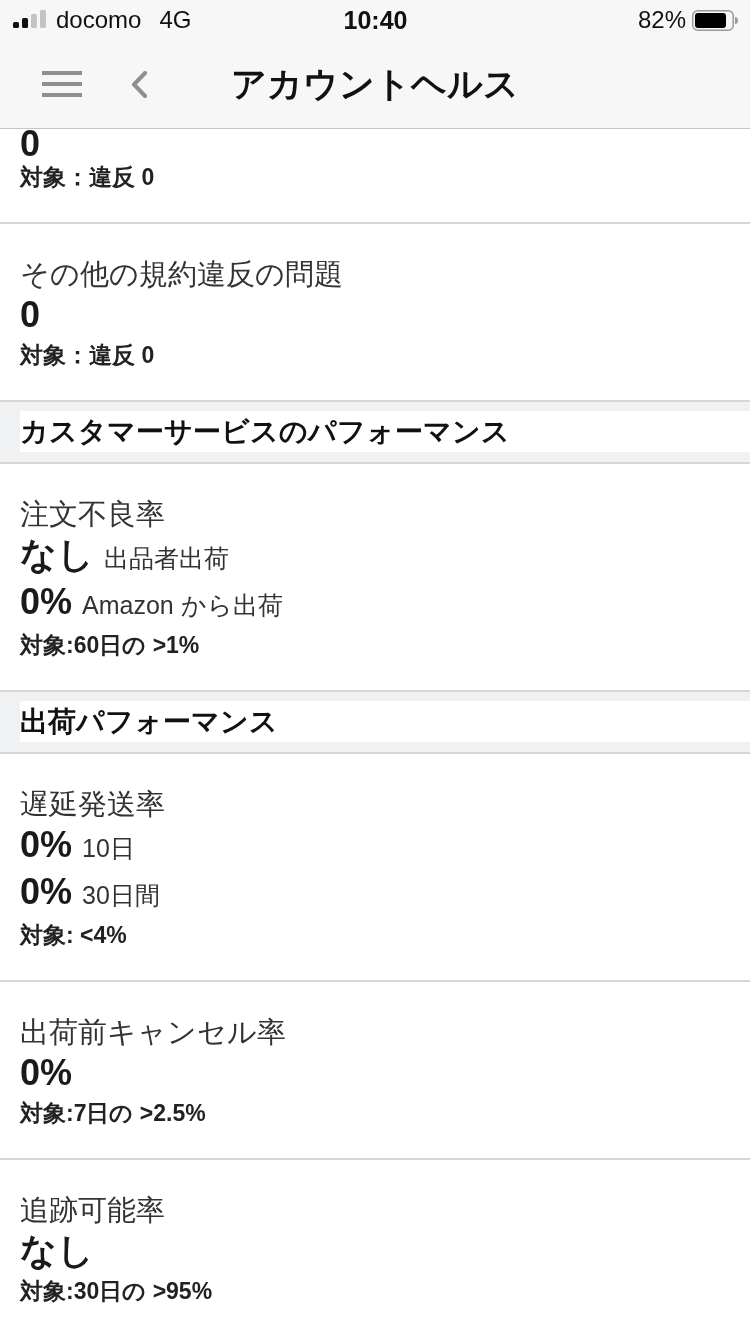 This screenshot has height=1334, width=750. I want to click on metric-target: 対象:7日の >2.5%, so click(113, 1113).